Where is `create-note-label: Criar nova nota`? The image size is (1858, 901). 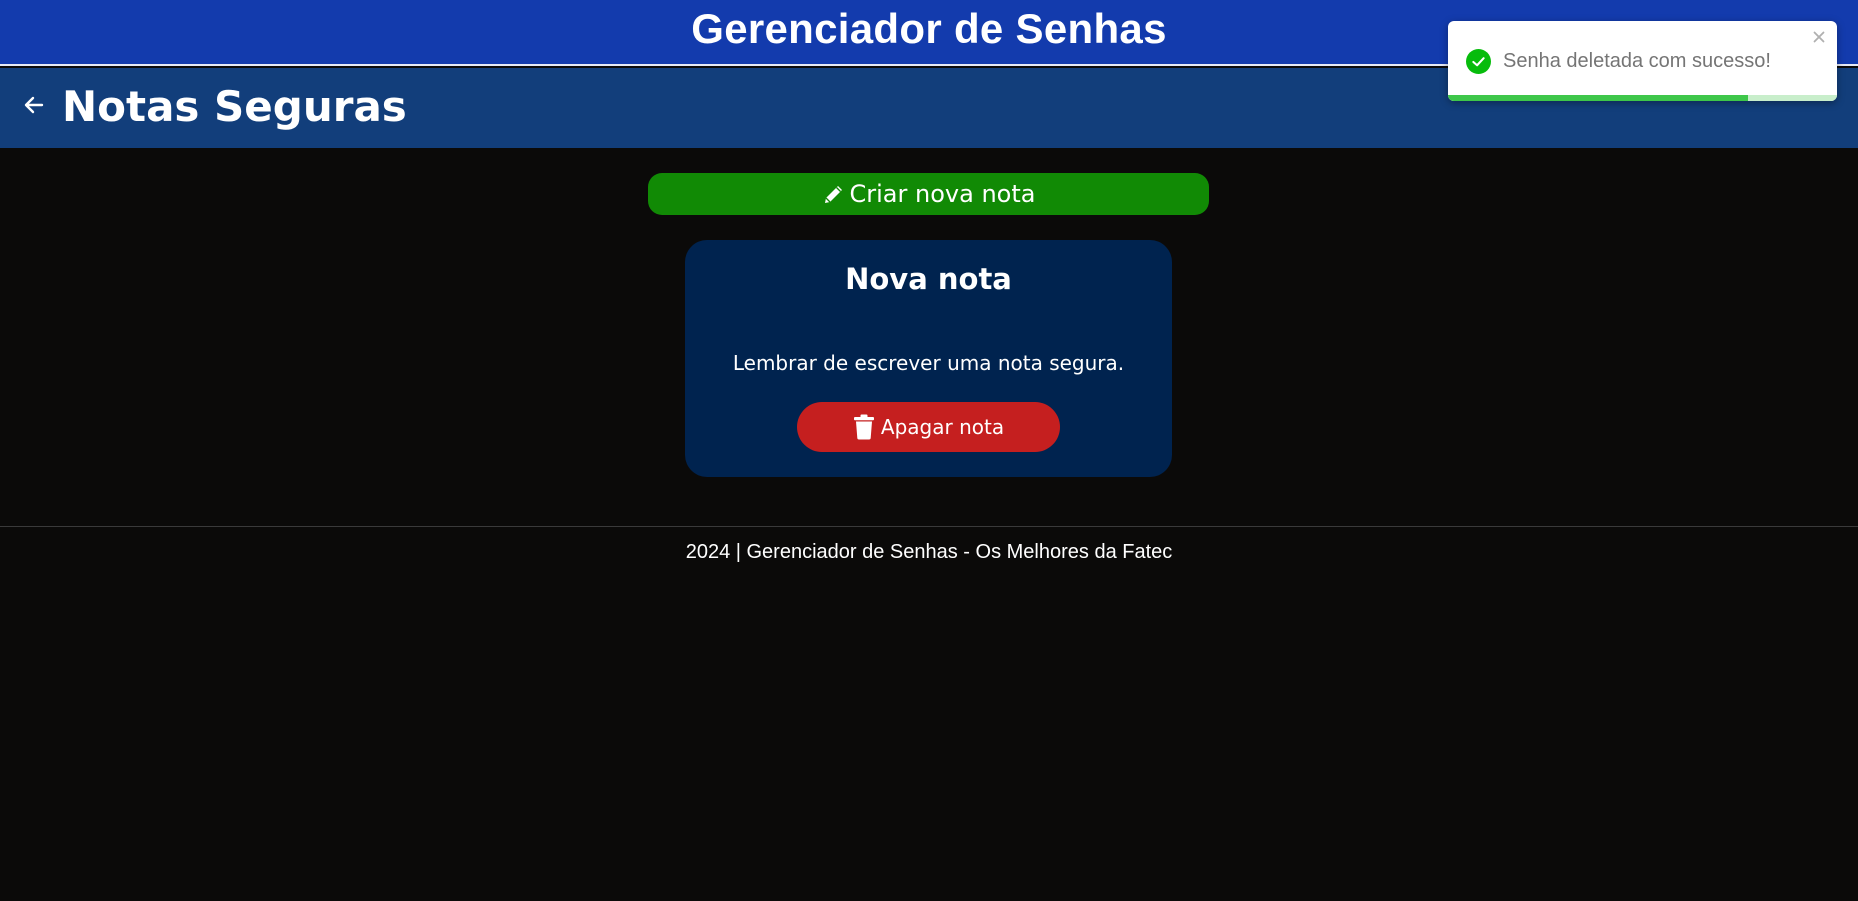
create-note-label: Criar nova nota is located at coordinates (942, 194).